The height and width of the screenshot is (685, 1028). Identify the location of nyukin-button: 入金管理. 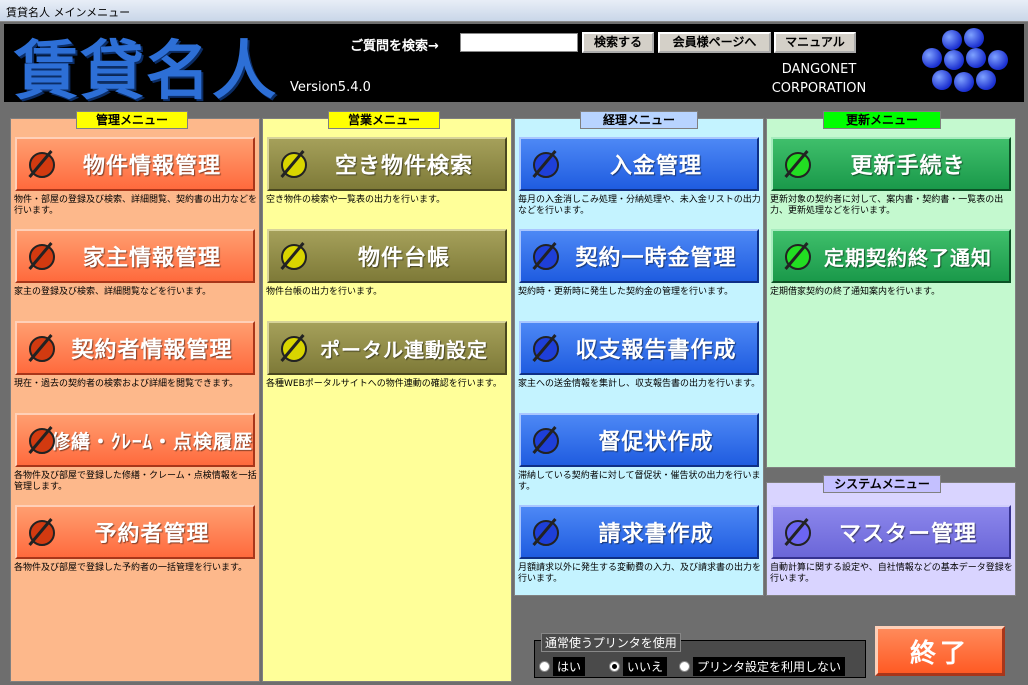
(639, 164).